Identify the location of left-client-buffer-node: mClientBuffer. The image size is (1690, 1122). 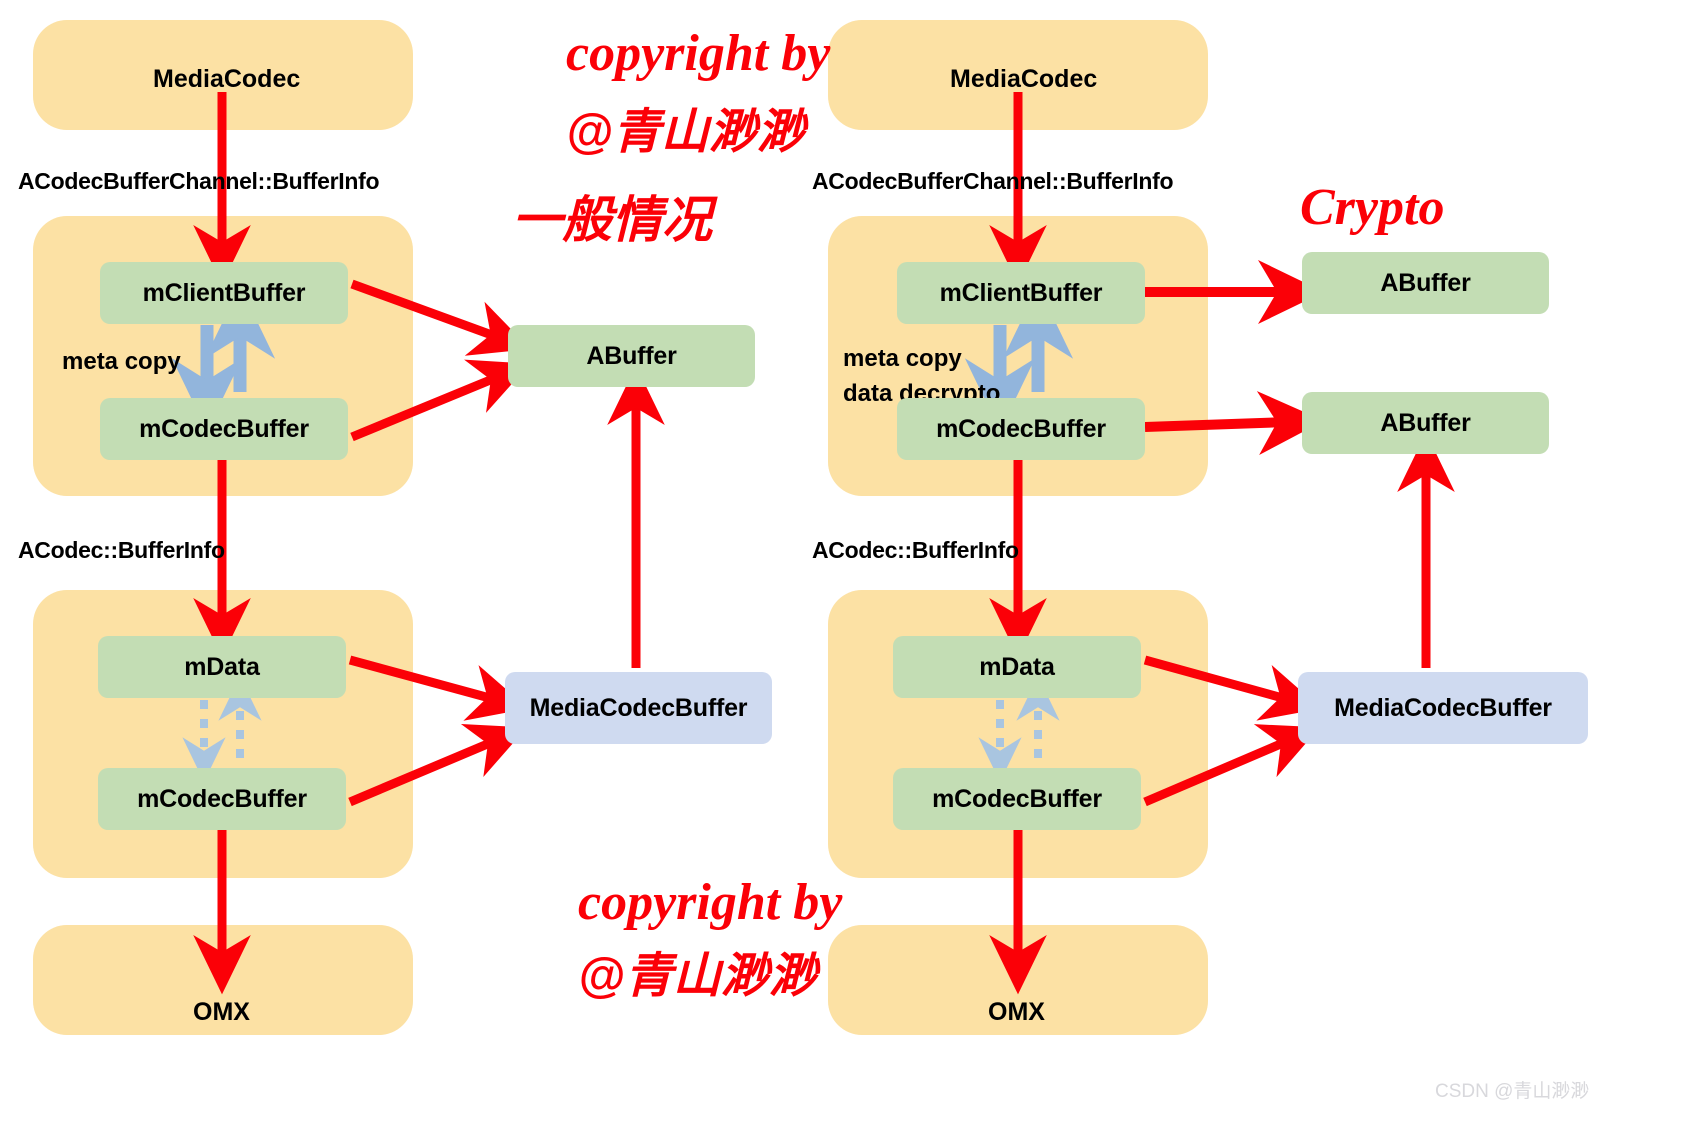
(224, 293).